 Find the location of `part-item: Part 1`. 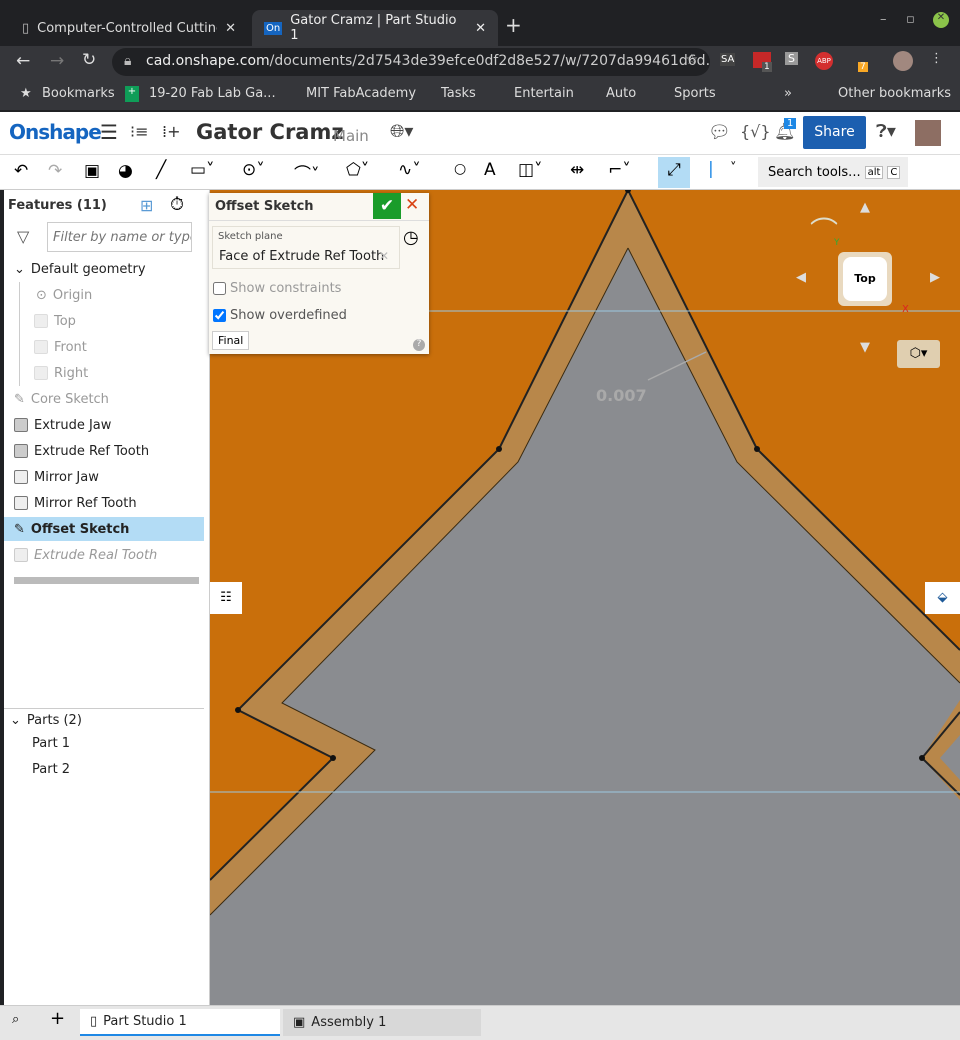

part-item: Part 1 is located at coordinates (127, 743).